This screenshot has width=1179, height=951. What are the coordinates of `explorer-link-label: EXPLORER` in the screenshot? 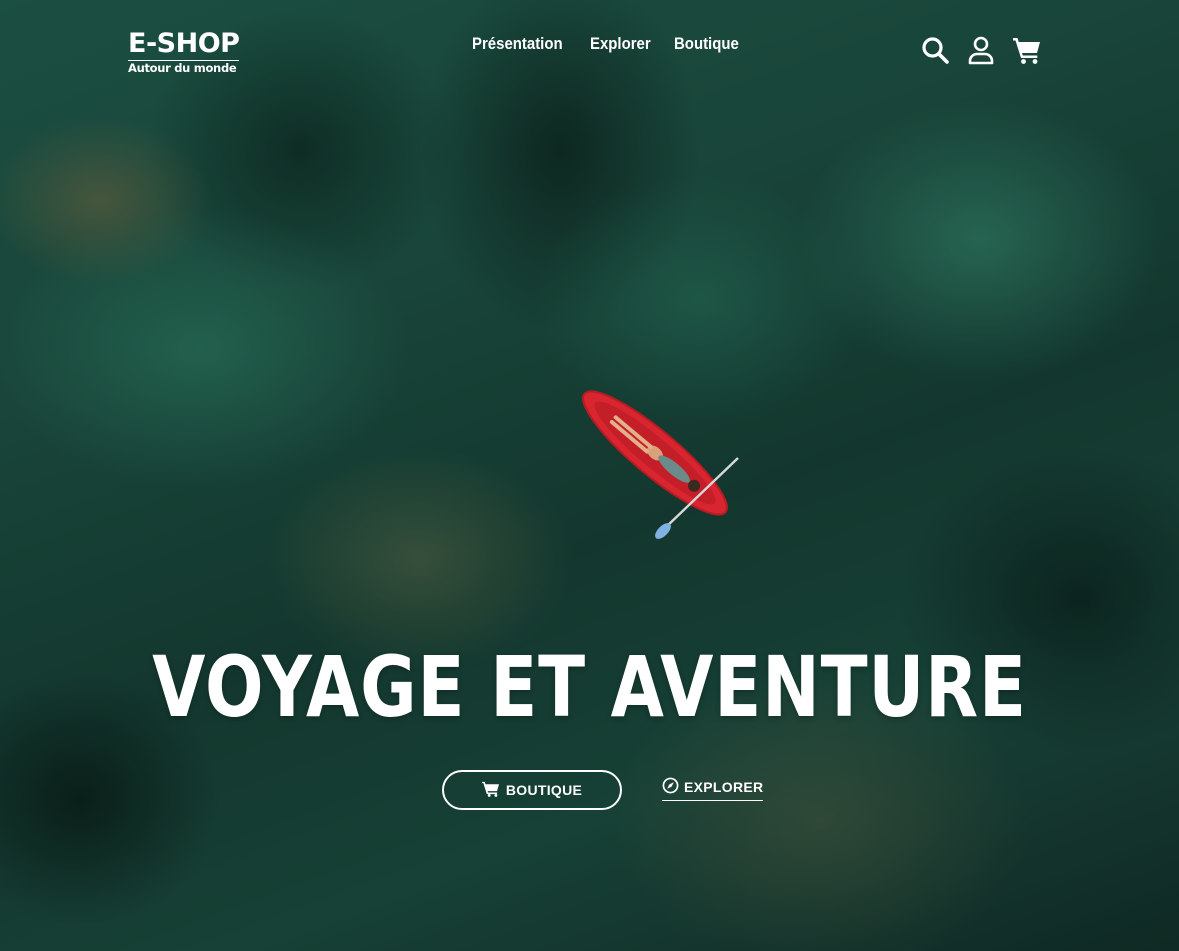 It's located at (724, 787).